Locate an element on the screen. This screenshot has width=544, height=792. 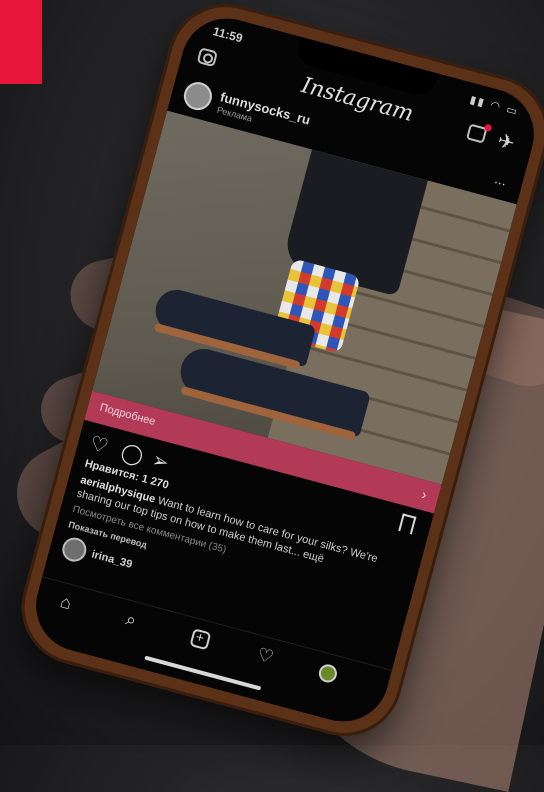
profile-icon is located at coordinates (327, 673).